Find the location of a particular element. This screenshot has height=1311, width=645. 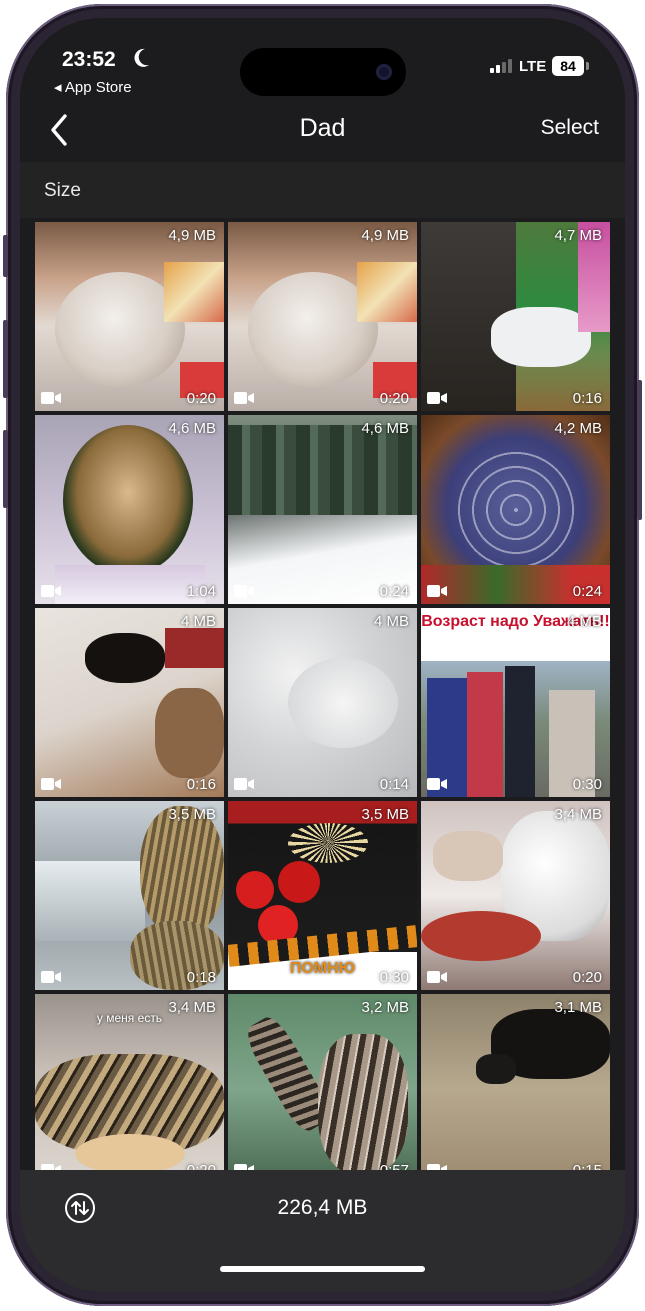

moon-icon is located at coordinates (141, 57).